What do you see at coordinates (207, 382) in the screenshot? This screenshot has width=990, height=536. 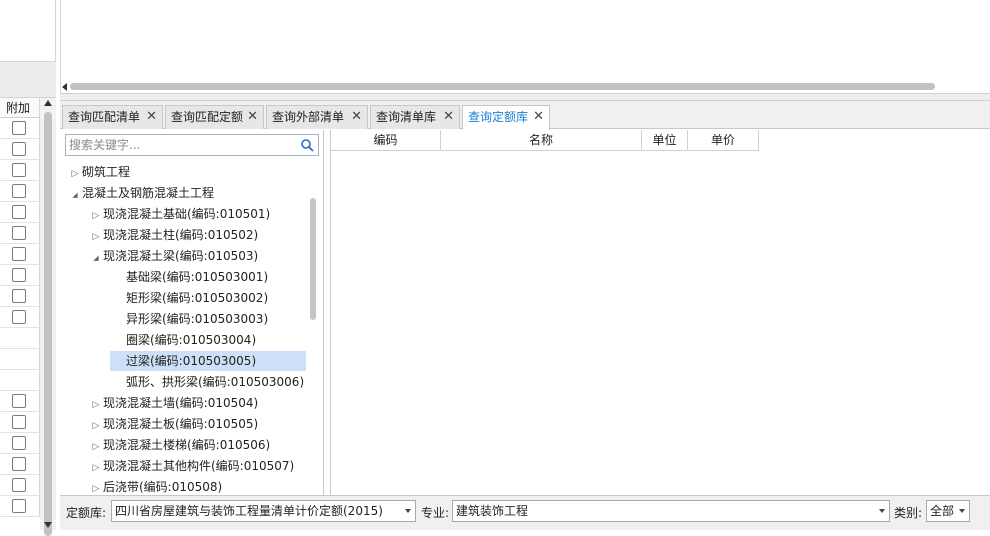 I see `tree-node: 弧形、拱形梁(编码:010503006)` at bounding box center [207, 382].